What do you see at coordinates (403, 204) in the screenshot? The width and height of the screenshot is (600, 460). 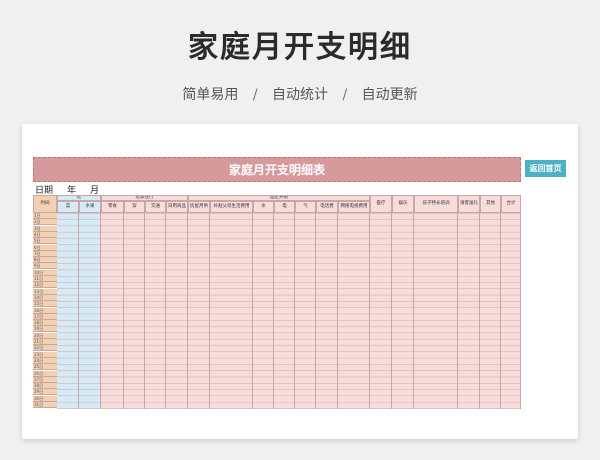 I see `header-entertainment: 娱乐` at bounding box center [403, 204].